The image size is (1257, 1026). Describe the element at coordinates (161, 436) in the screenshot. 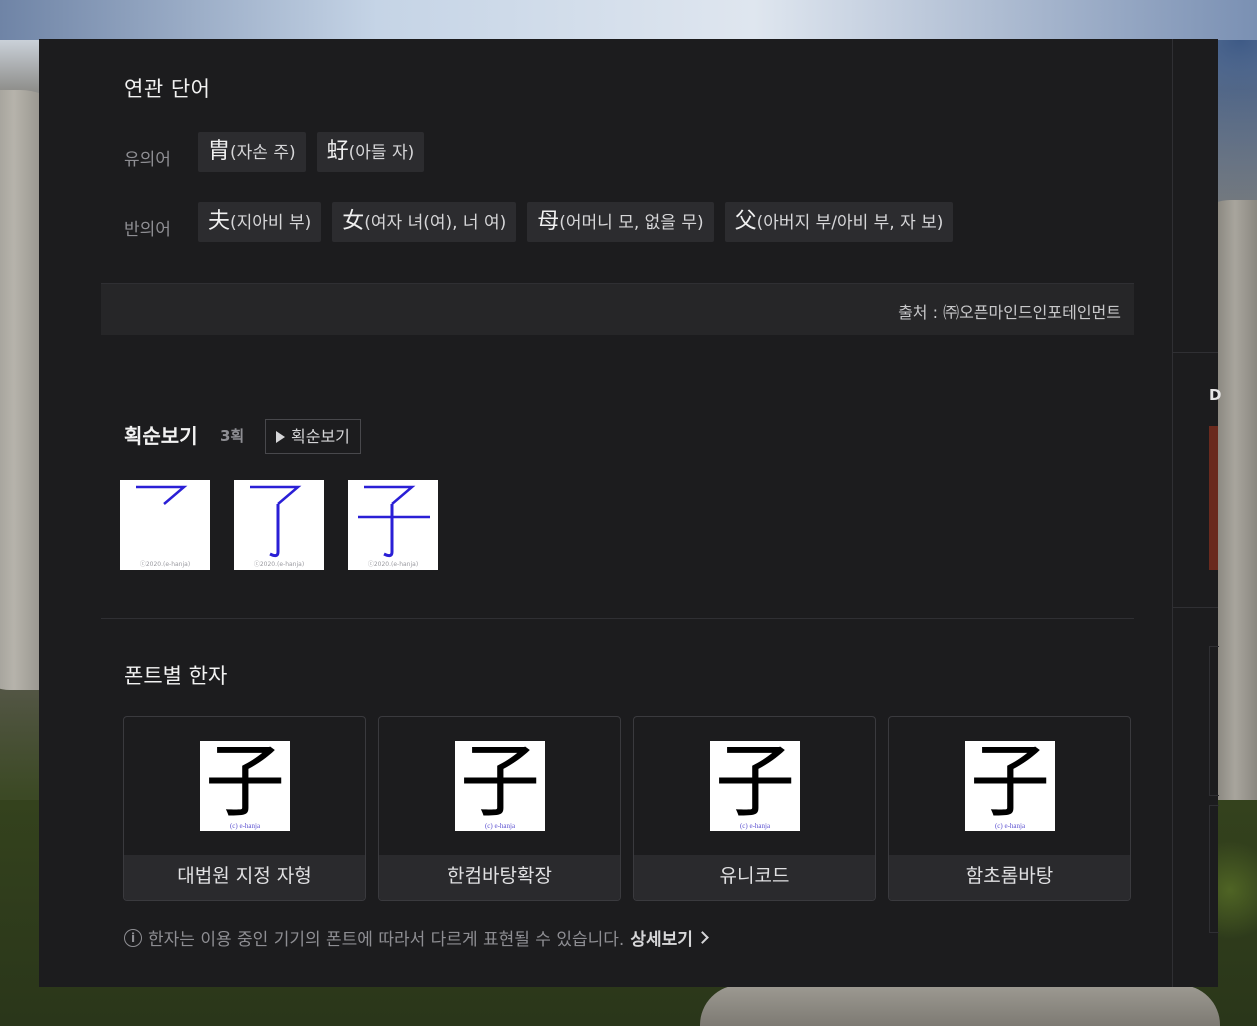

I see `stroke-order-title: 획순보기` at that location.